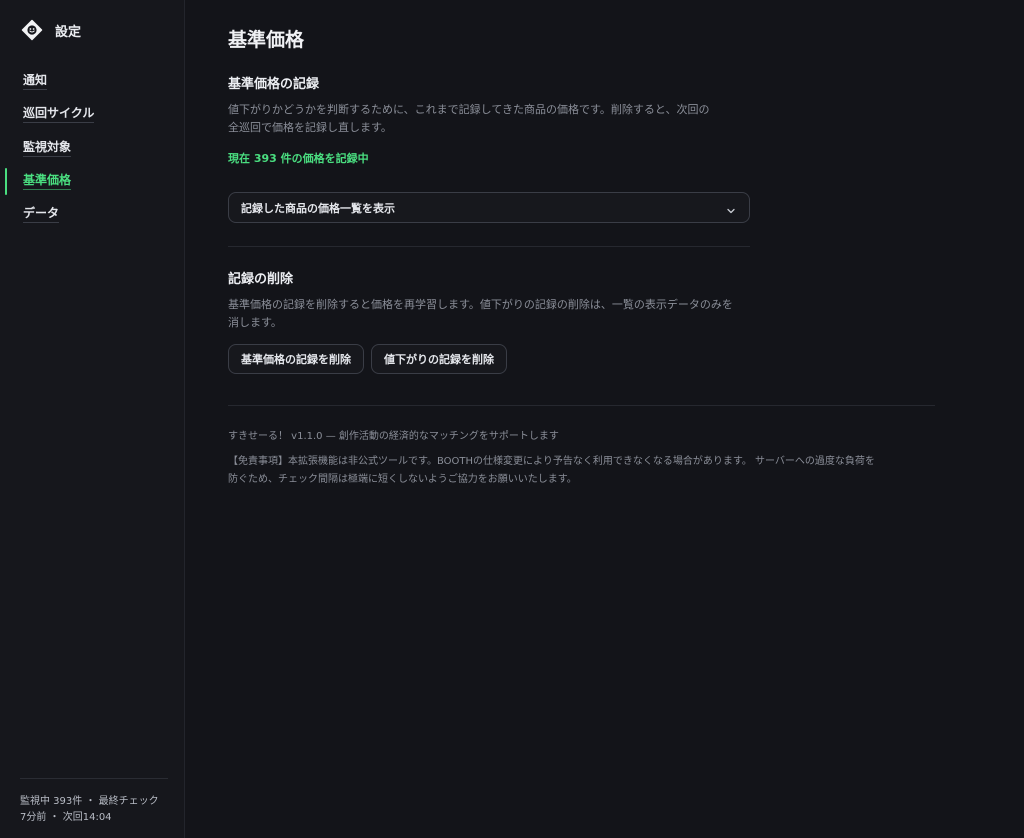 The width and height of the screenshot is (1024, 838). I want to click on sidebar-item-label: 巡回サイクル, so click(59, 115).